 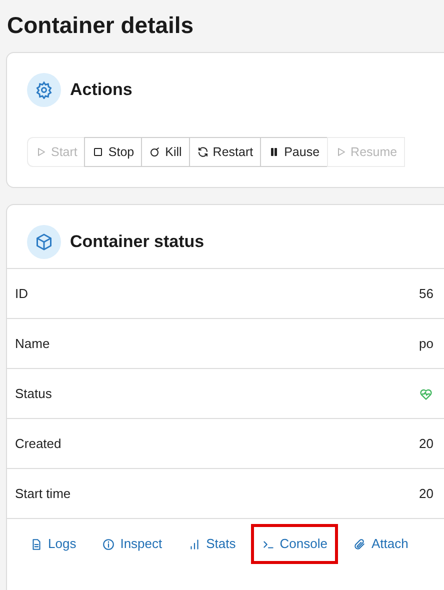 What do you see at coordinates (38, 443) in the screenshot?
I see `row-label: Created` at bounding box center [38, 443].